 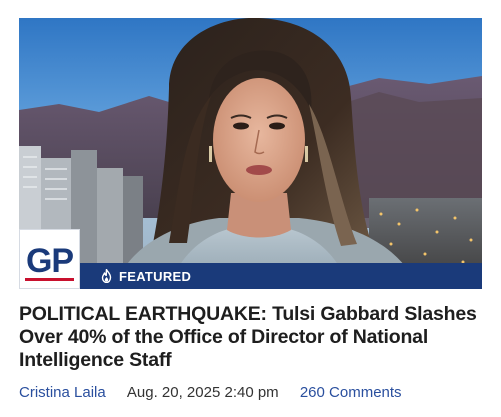 I want to click on flame-icon, so click(x=106, y=276).